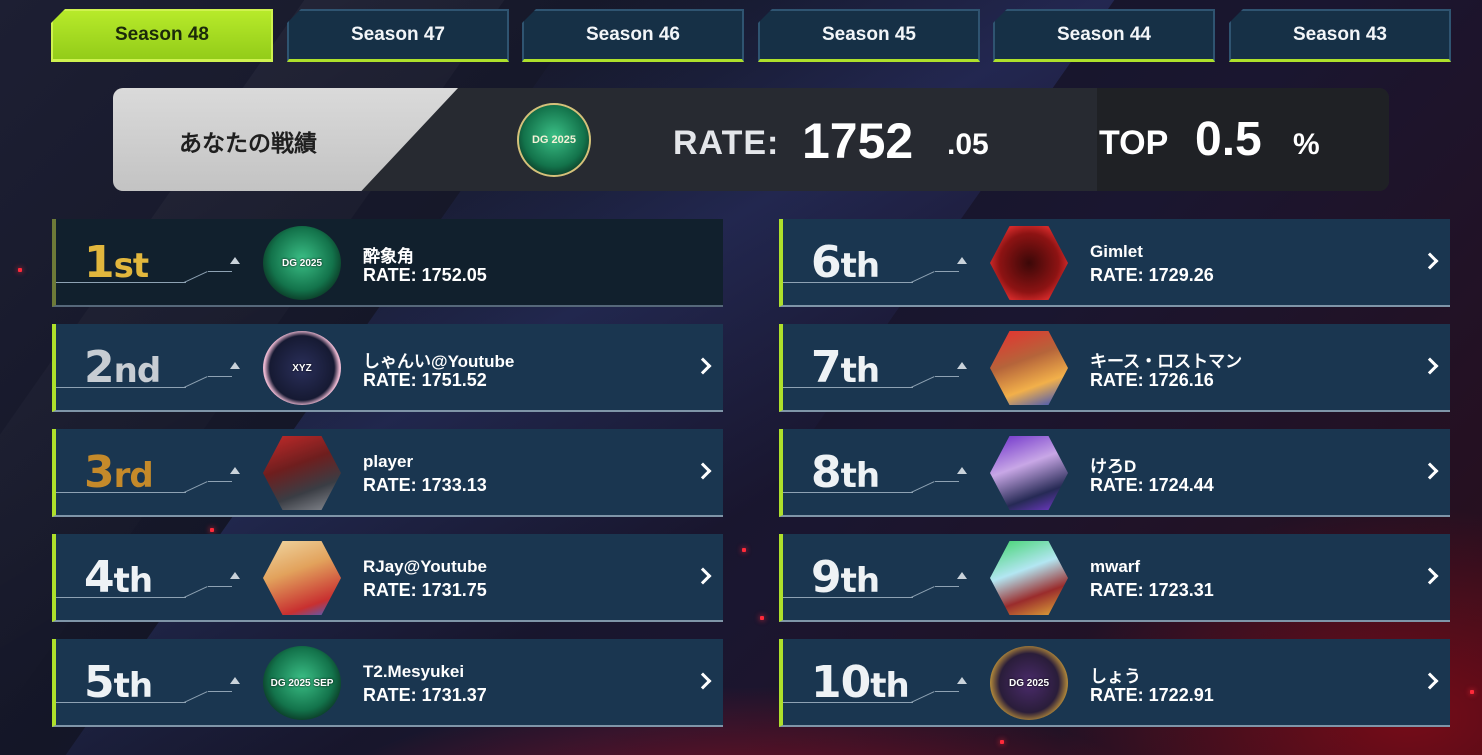 This screenshot has height=755, width=1482. Describe the element at coordinates (387, 473) in the screenshot. I see `ranking-row: 3rd player RATE: 1733.13` at that location.